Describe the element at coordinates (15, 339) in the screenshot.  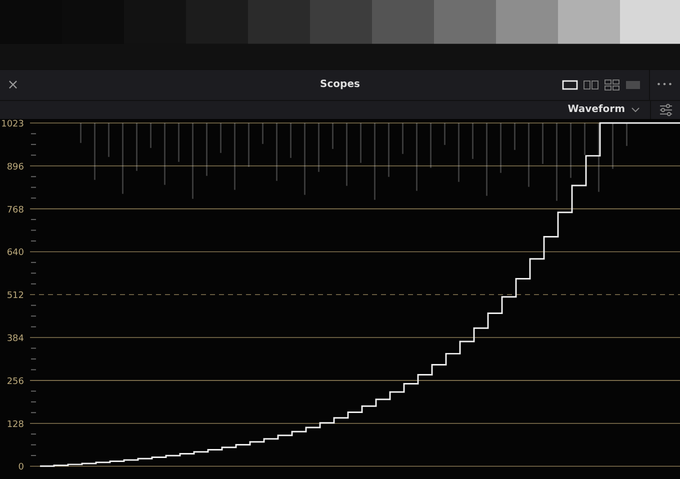
I see `axis-label: 384` at that location.